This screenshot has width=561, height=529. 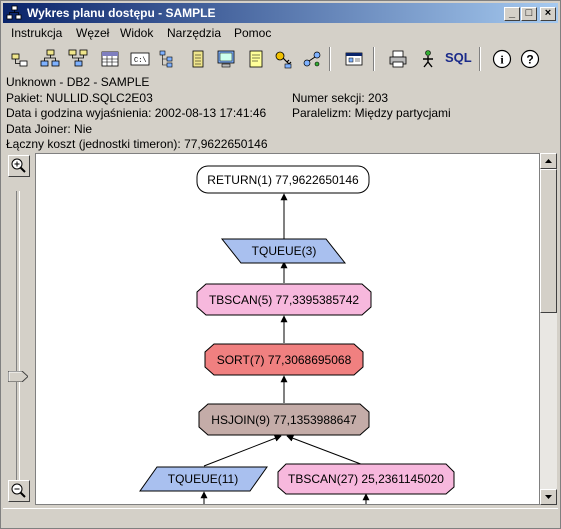 I want to click on zoom-out-button, so click(x=19, y=491).